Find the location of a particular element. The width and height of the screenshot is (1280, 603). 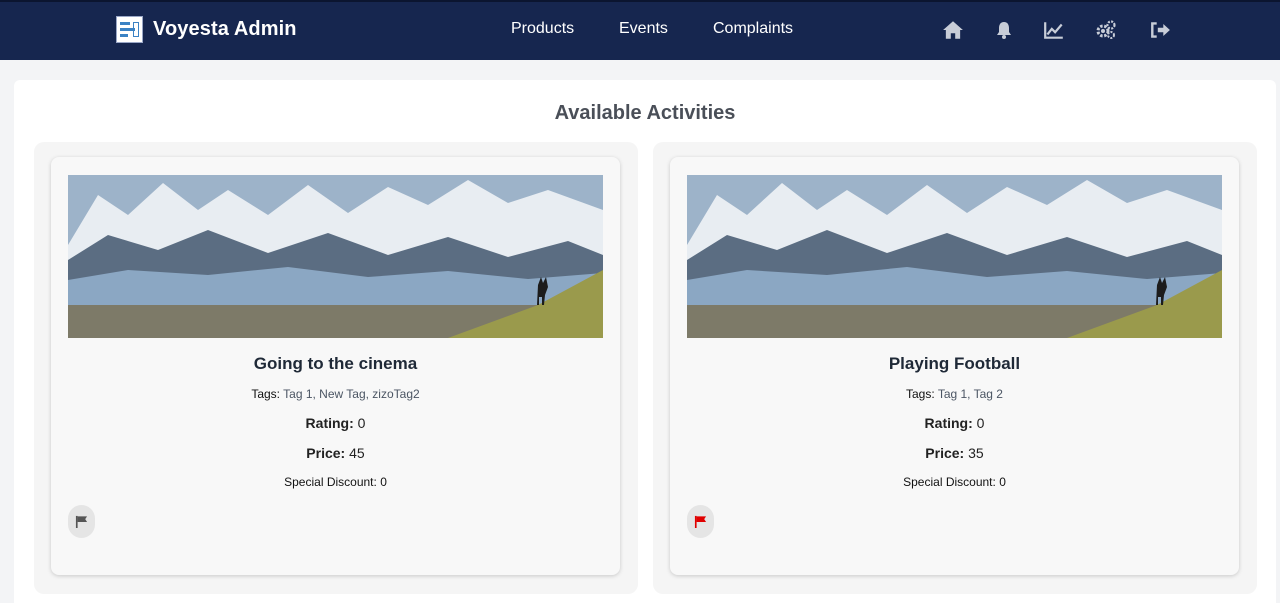

nav-link-complaints: Complaints is located at coordinates (753, 29).